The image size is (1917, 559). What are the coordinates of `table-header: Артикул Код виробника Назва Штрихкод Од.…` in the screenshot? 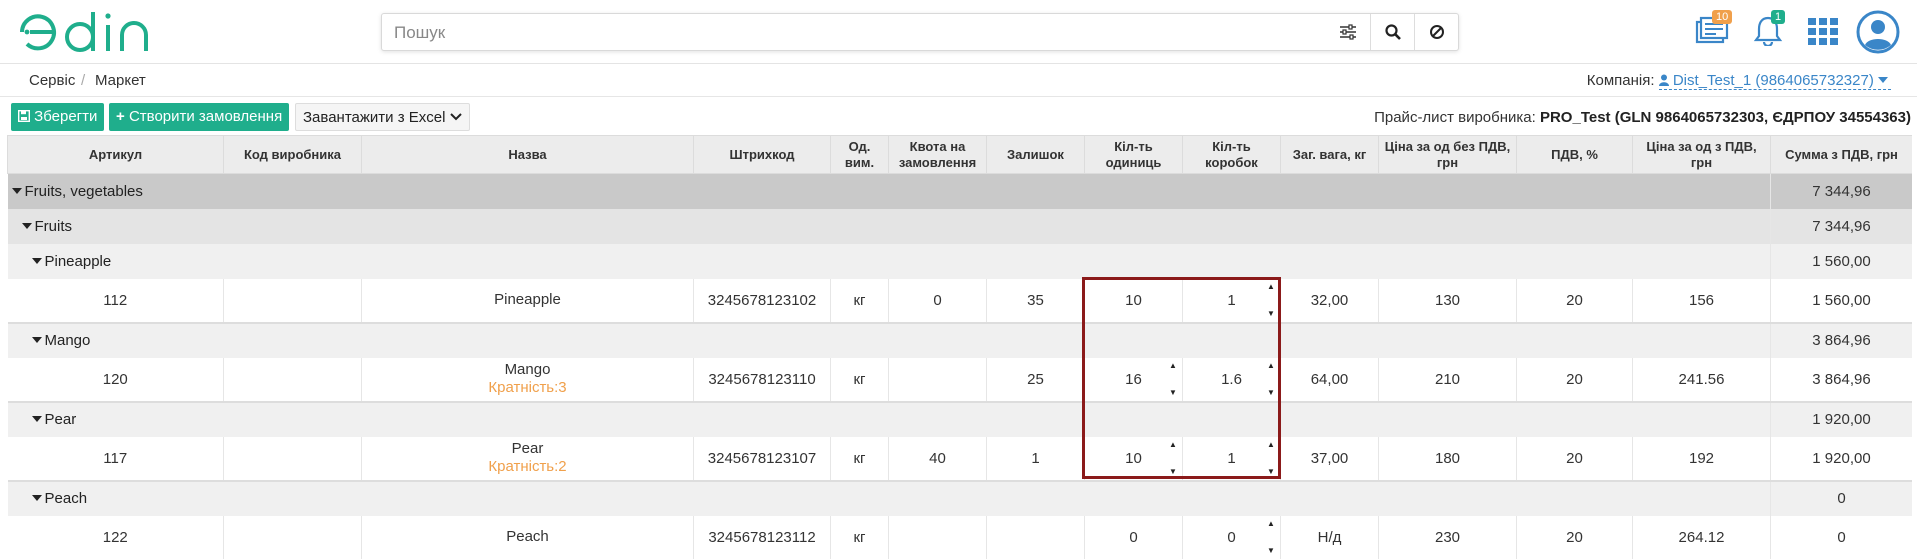 It's located at (959, 154).